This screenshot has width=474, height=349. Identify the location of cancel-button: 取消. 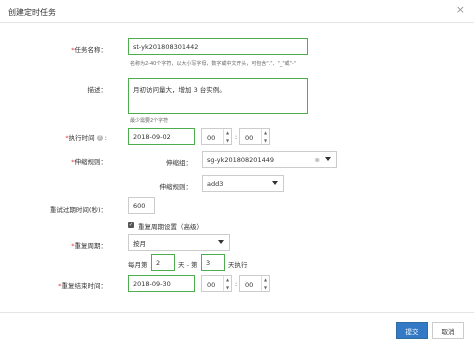
(448, 330).